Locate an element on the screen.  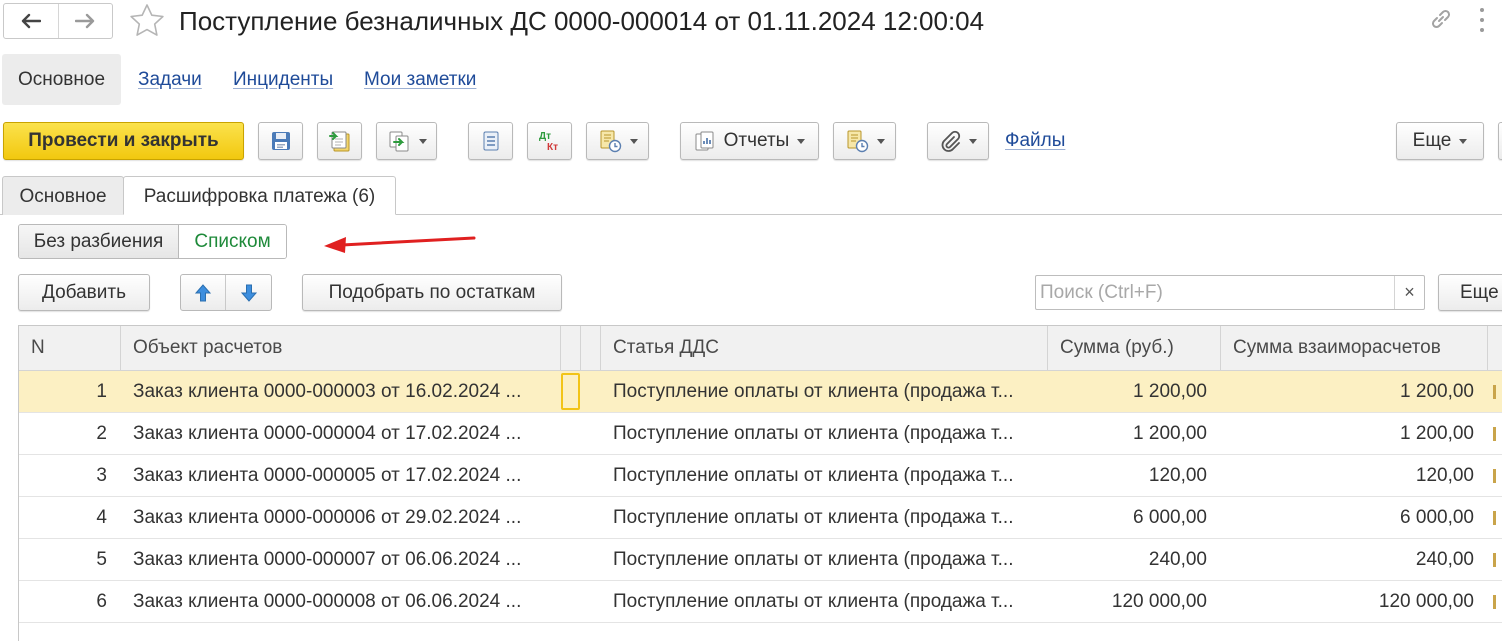
create-based-on-button is located at coordinates (406, 141).